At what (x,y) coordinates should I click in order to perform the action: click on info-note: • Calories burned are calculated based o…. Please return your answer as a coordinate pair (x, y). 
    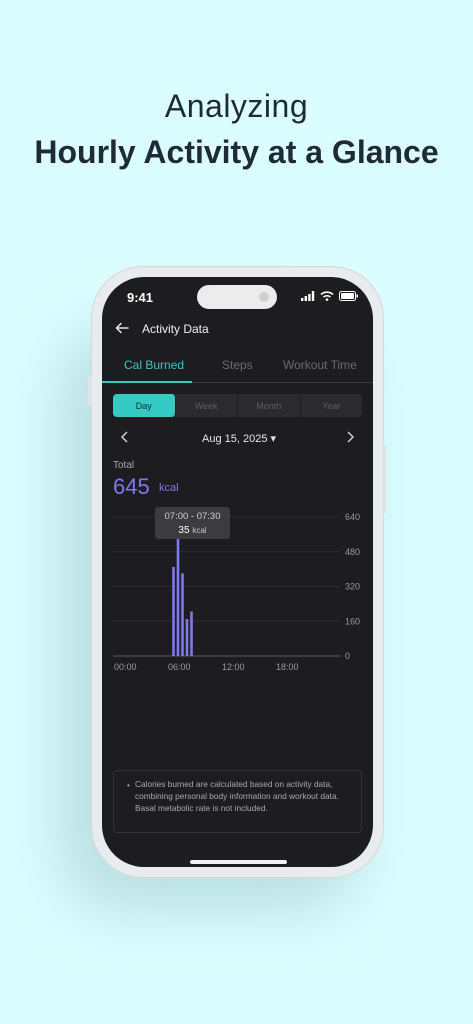
    Looking at the image, I should click on (237, 801).